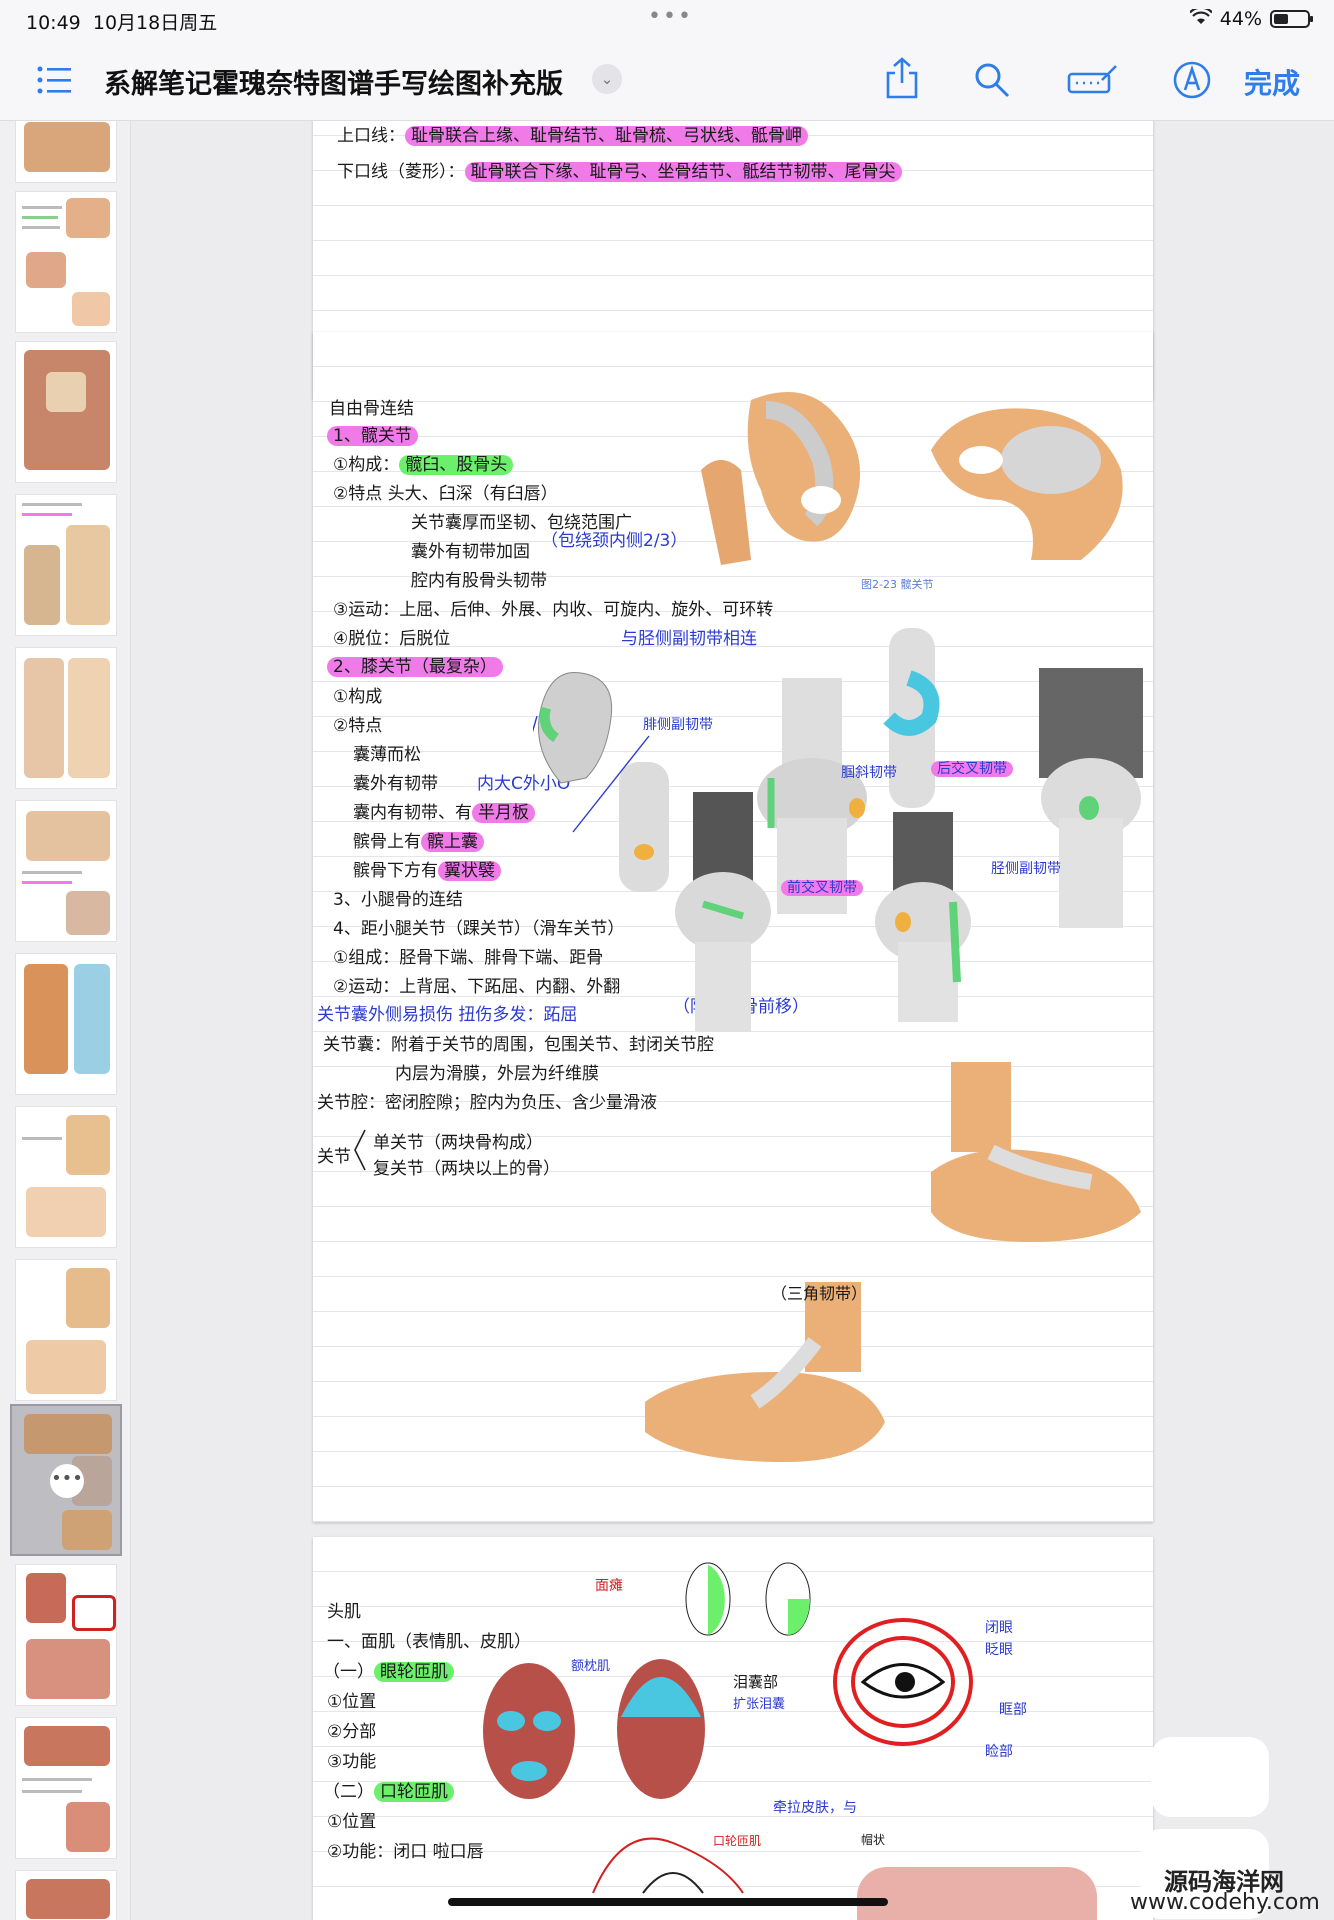 The image size is (1334, 1920). I want to click on ankle-lateral-figure, so click(1036, 1152).